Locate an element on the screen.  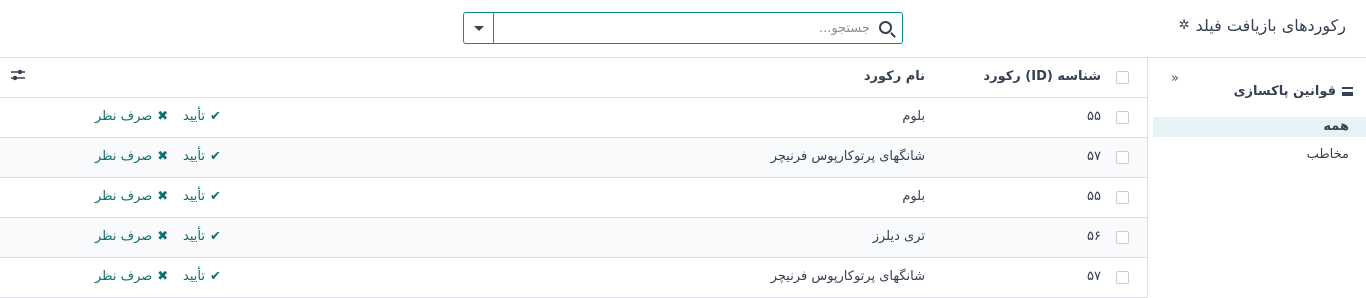
filter-item-all: همه is located at coordinates (1259, 127).